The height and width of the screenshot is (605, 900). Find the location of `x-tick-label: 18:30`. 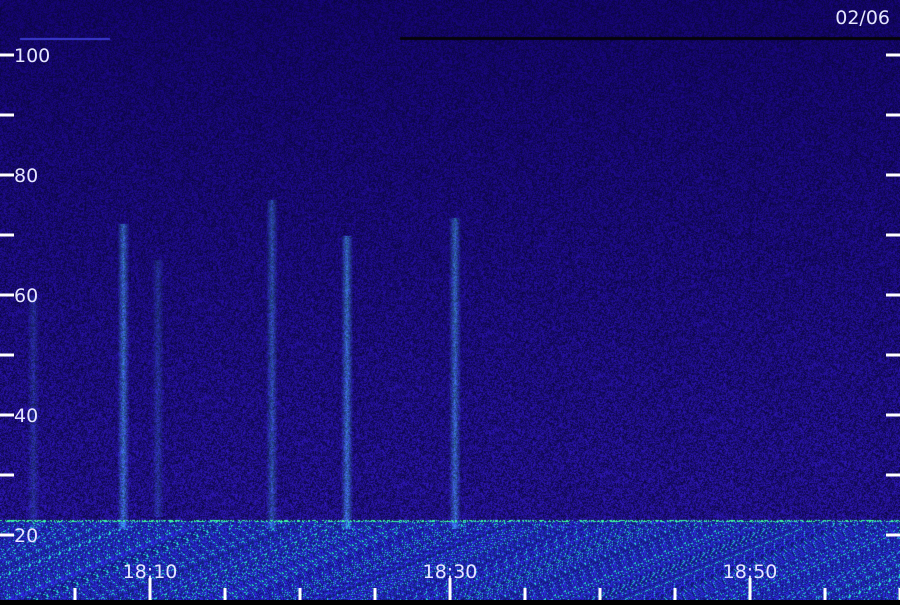

x-tick-label: 18:30 is located at coordinates (450, 572).